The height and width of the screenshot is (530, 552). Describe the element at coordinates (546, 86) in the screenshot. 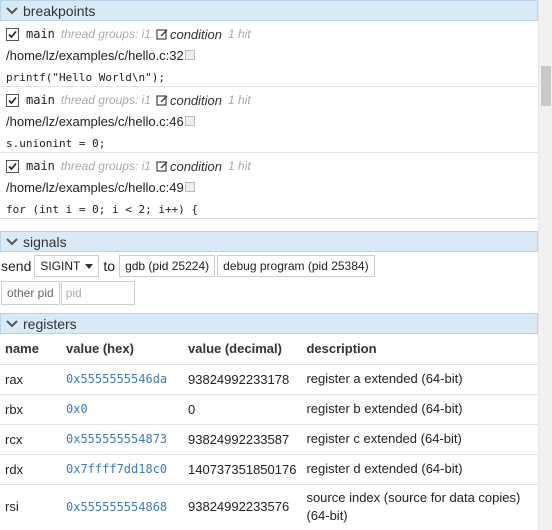

I see `scrollbar-thumb` at that location.